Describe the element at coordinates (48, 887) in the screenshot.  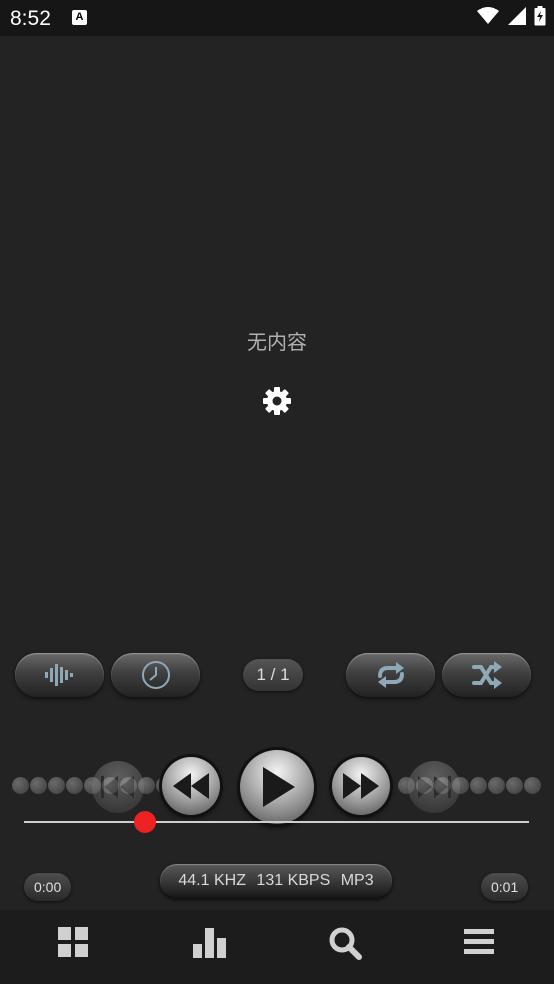
I see `elapsed-time: 0:00` at that location.